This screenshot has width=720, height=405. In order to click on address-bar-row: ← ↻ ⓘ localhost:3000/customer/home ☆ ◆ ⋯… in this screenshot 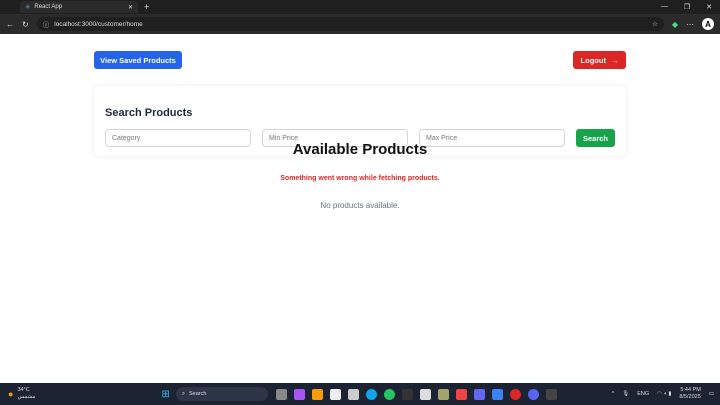, I will do `click(360, 24)`.